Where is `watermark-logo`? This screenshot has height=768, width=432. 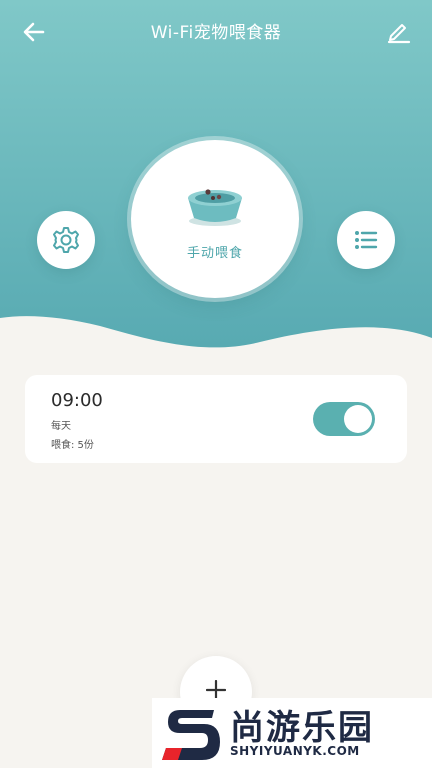 watermark-logo is located at coordinates (191, 735).